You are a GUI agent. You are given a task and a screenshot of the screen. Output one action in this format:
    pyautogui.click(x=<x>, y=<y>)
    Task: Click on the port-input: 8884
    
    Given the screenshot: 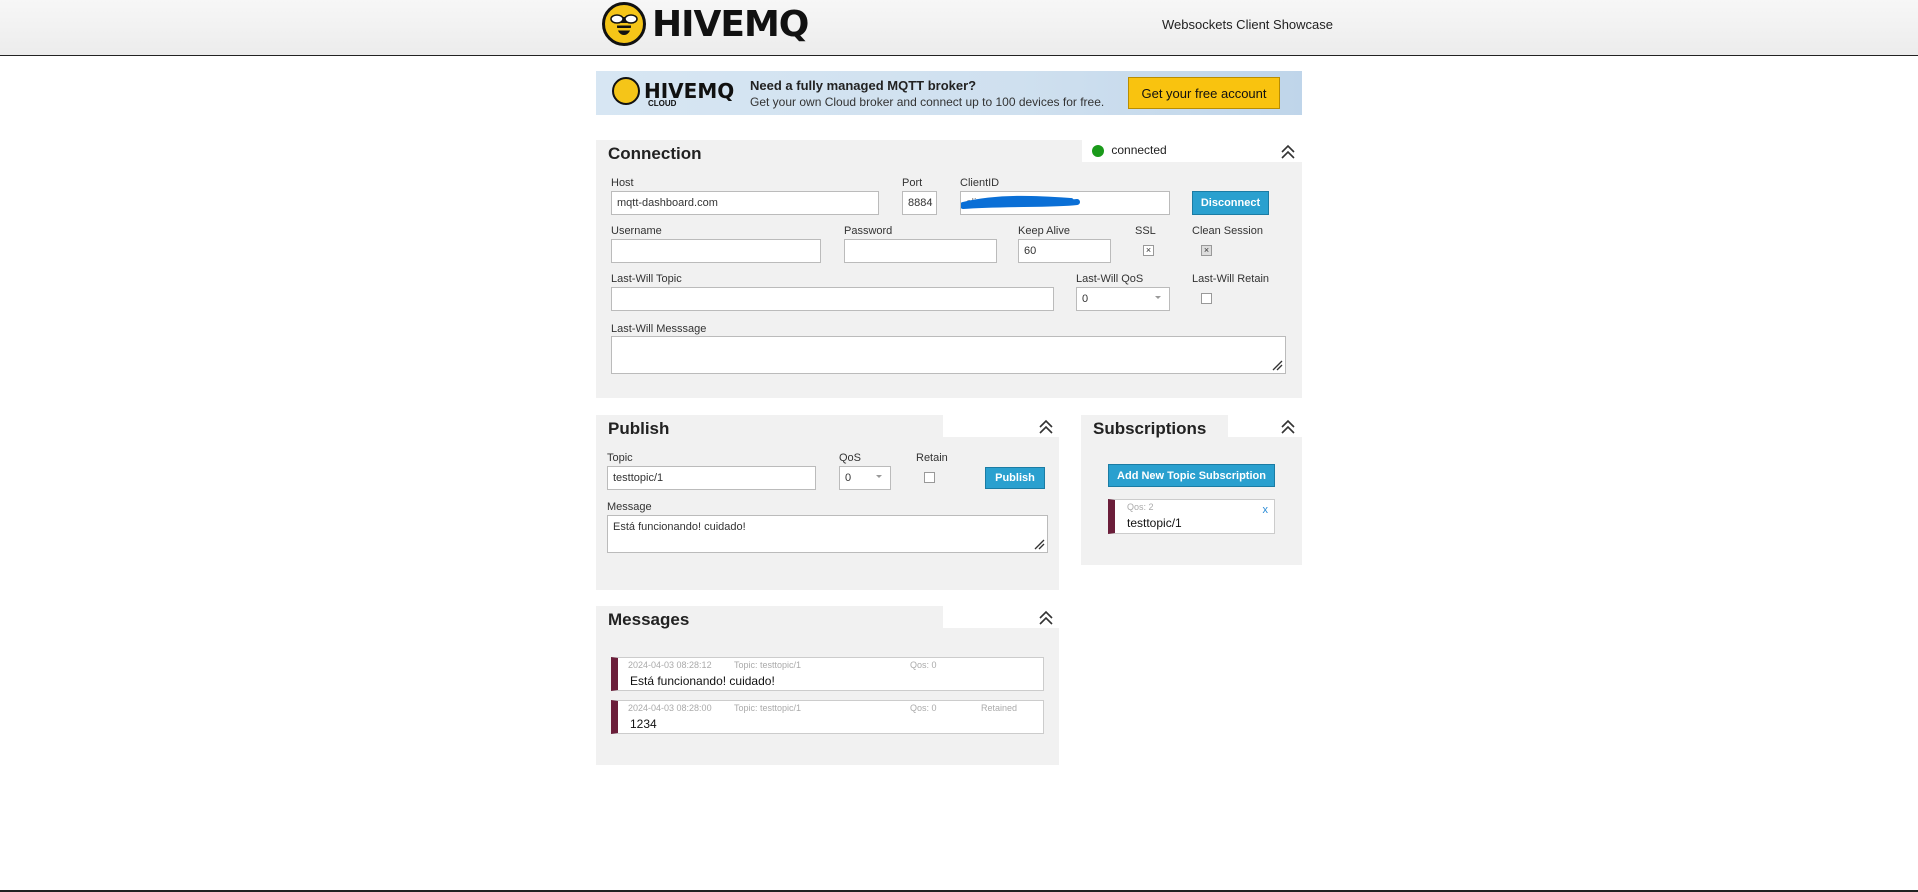 What is the action you would take?
    pyautogui.click(x=919, y=203)
    